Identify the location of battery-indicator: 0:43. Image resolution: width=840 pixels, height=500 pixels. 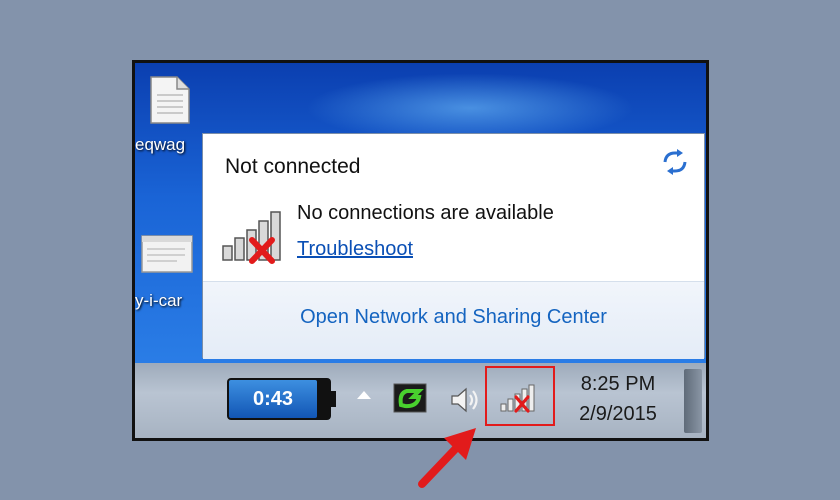
(281, 399).